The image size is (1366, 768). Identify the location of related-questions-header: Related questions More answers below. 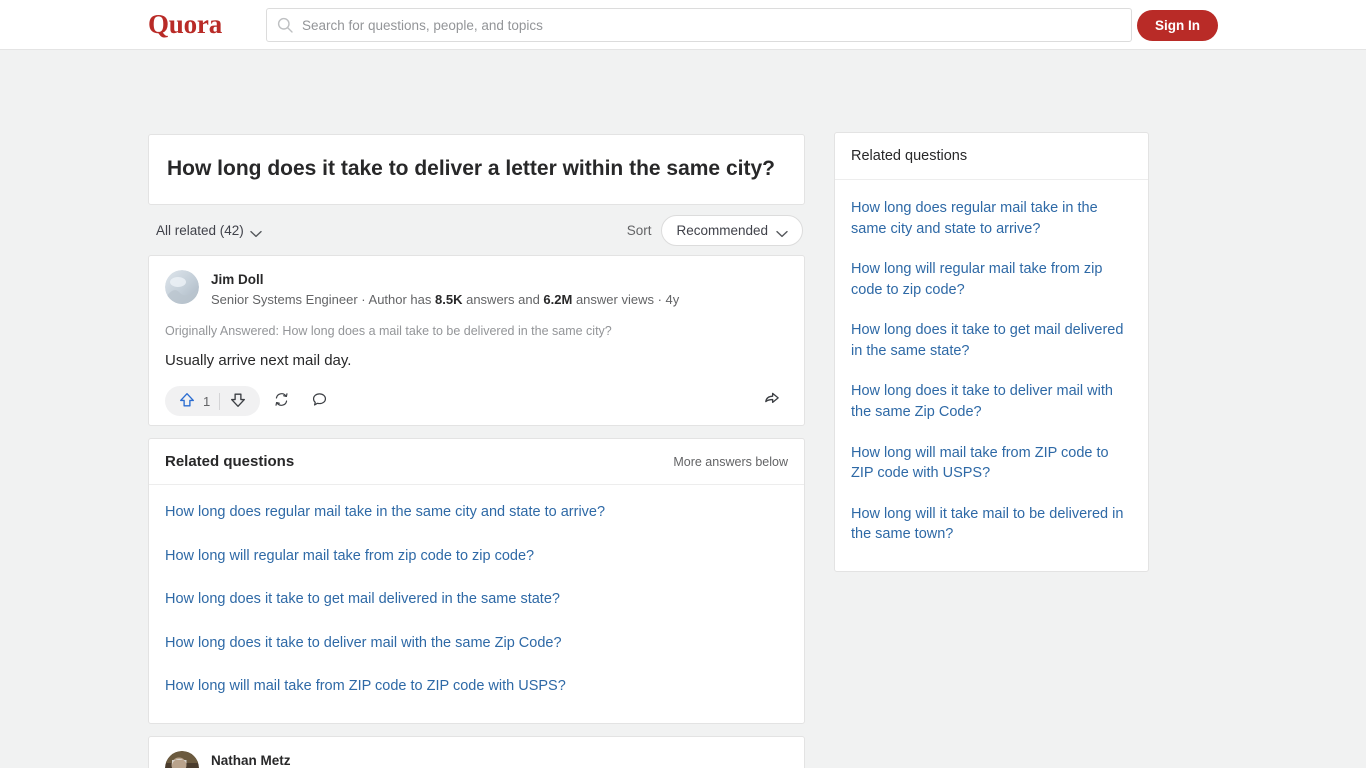
(476, 462).